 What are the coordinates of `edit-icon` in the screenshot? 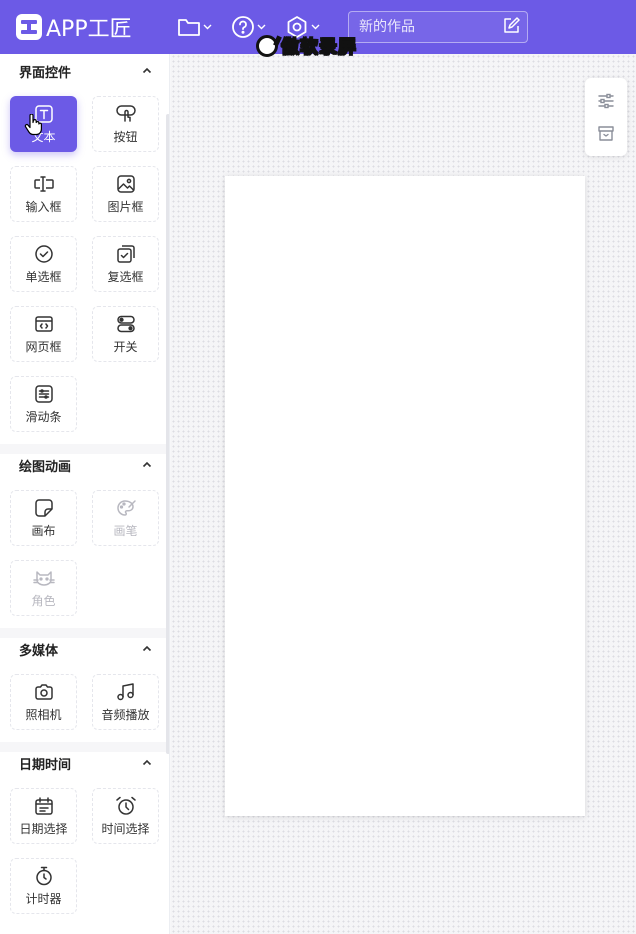 It's located at (511, 26).